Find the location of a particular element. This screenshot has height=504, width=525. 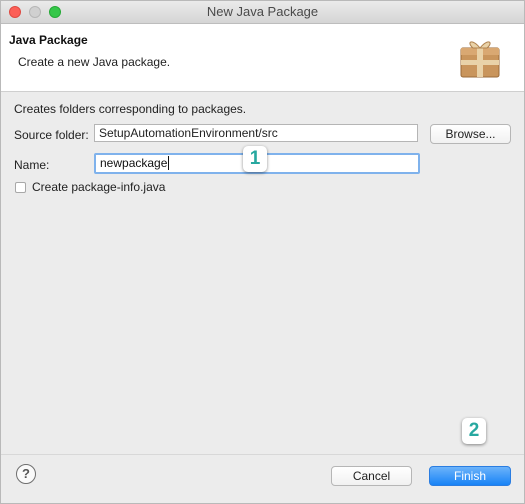

wizard-title: Java Package is located at coordinates (48, 40).